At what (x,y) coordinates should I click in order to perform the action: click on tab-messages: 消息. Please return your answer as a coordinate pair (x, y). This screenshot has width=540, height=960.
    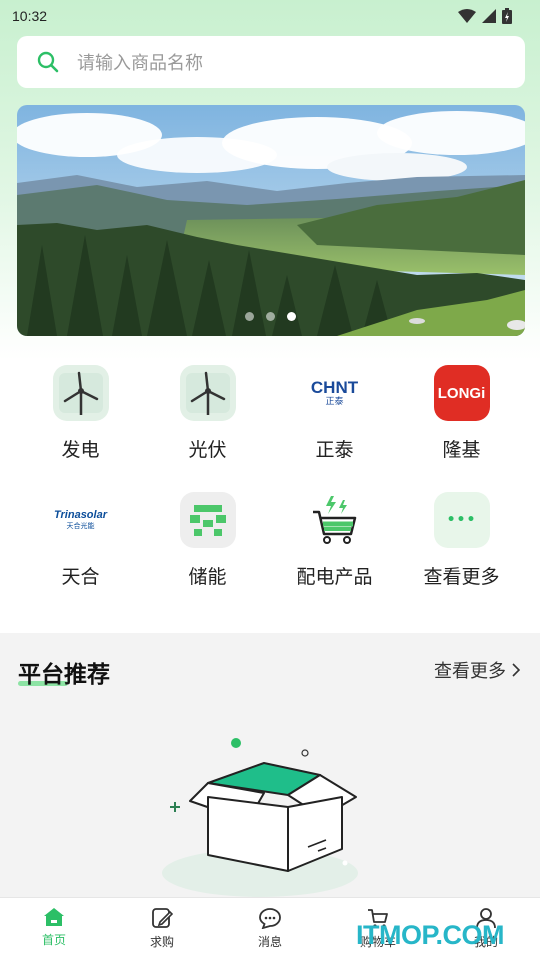
    Looking at the image, I should click on (270, 929).